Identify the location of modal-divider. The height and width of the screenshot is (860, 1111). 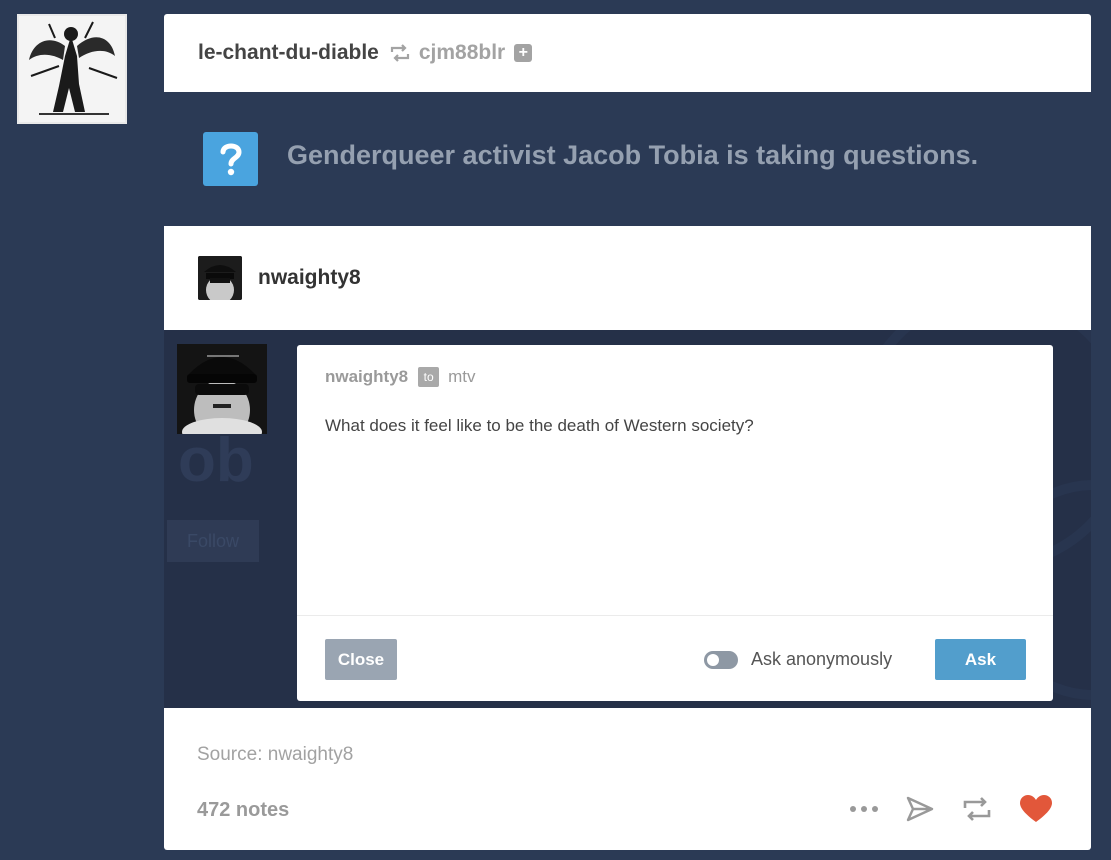
(675, 615).